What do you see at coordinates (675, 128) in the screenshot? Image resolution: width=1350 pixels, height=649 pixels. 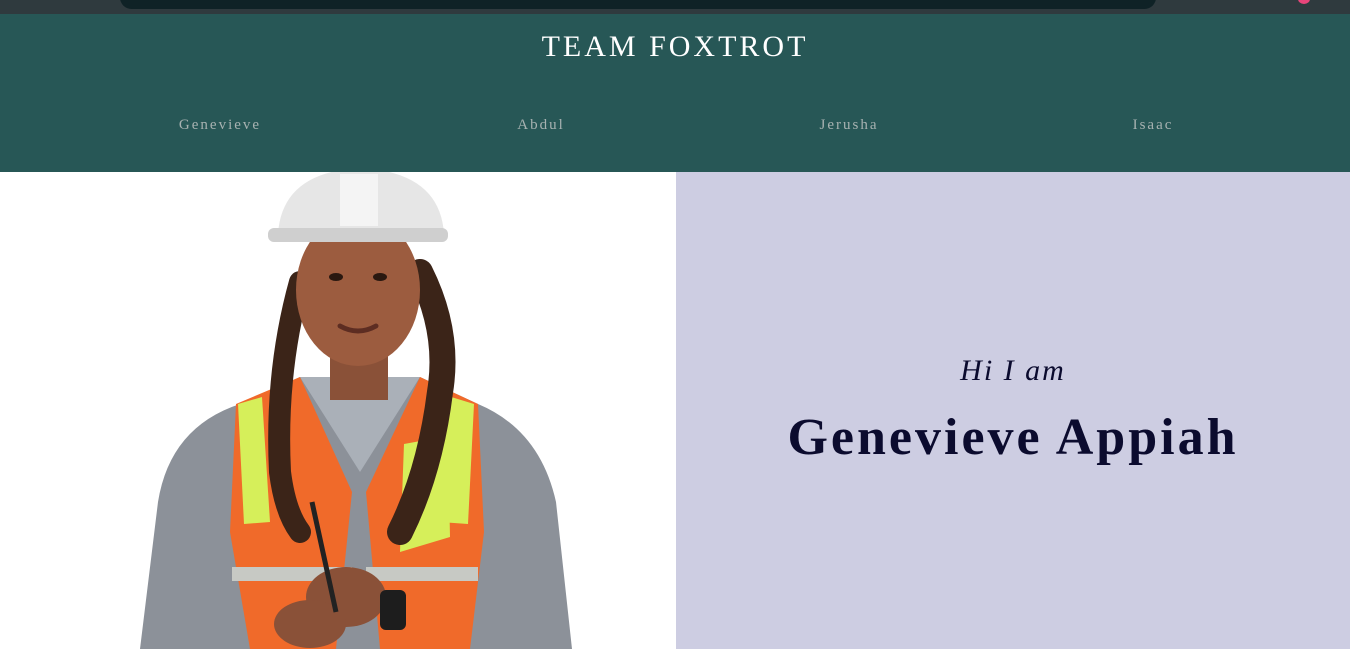 I see `main-nav: Genevieve Abdul Jerusha Isaac` at bounding box center [675, 128].